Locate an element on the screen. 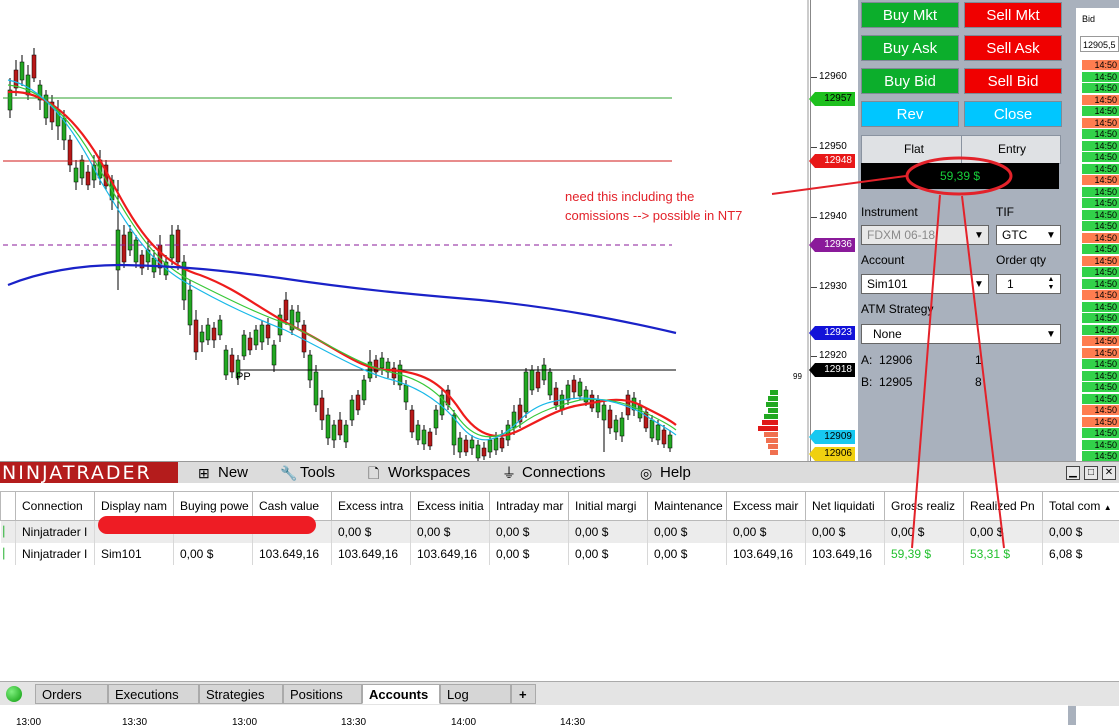 Image resolution: width=1119 pixels, height=728 pixels. maximize-button: □ is located at coordinates (1091, 473).